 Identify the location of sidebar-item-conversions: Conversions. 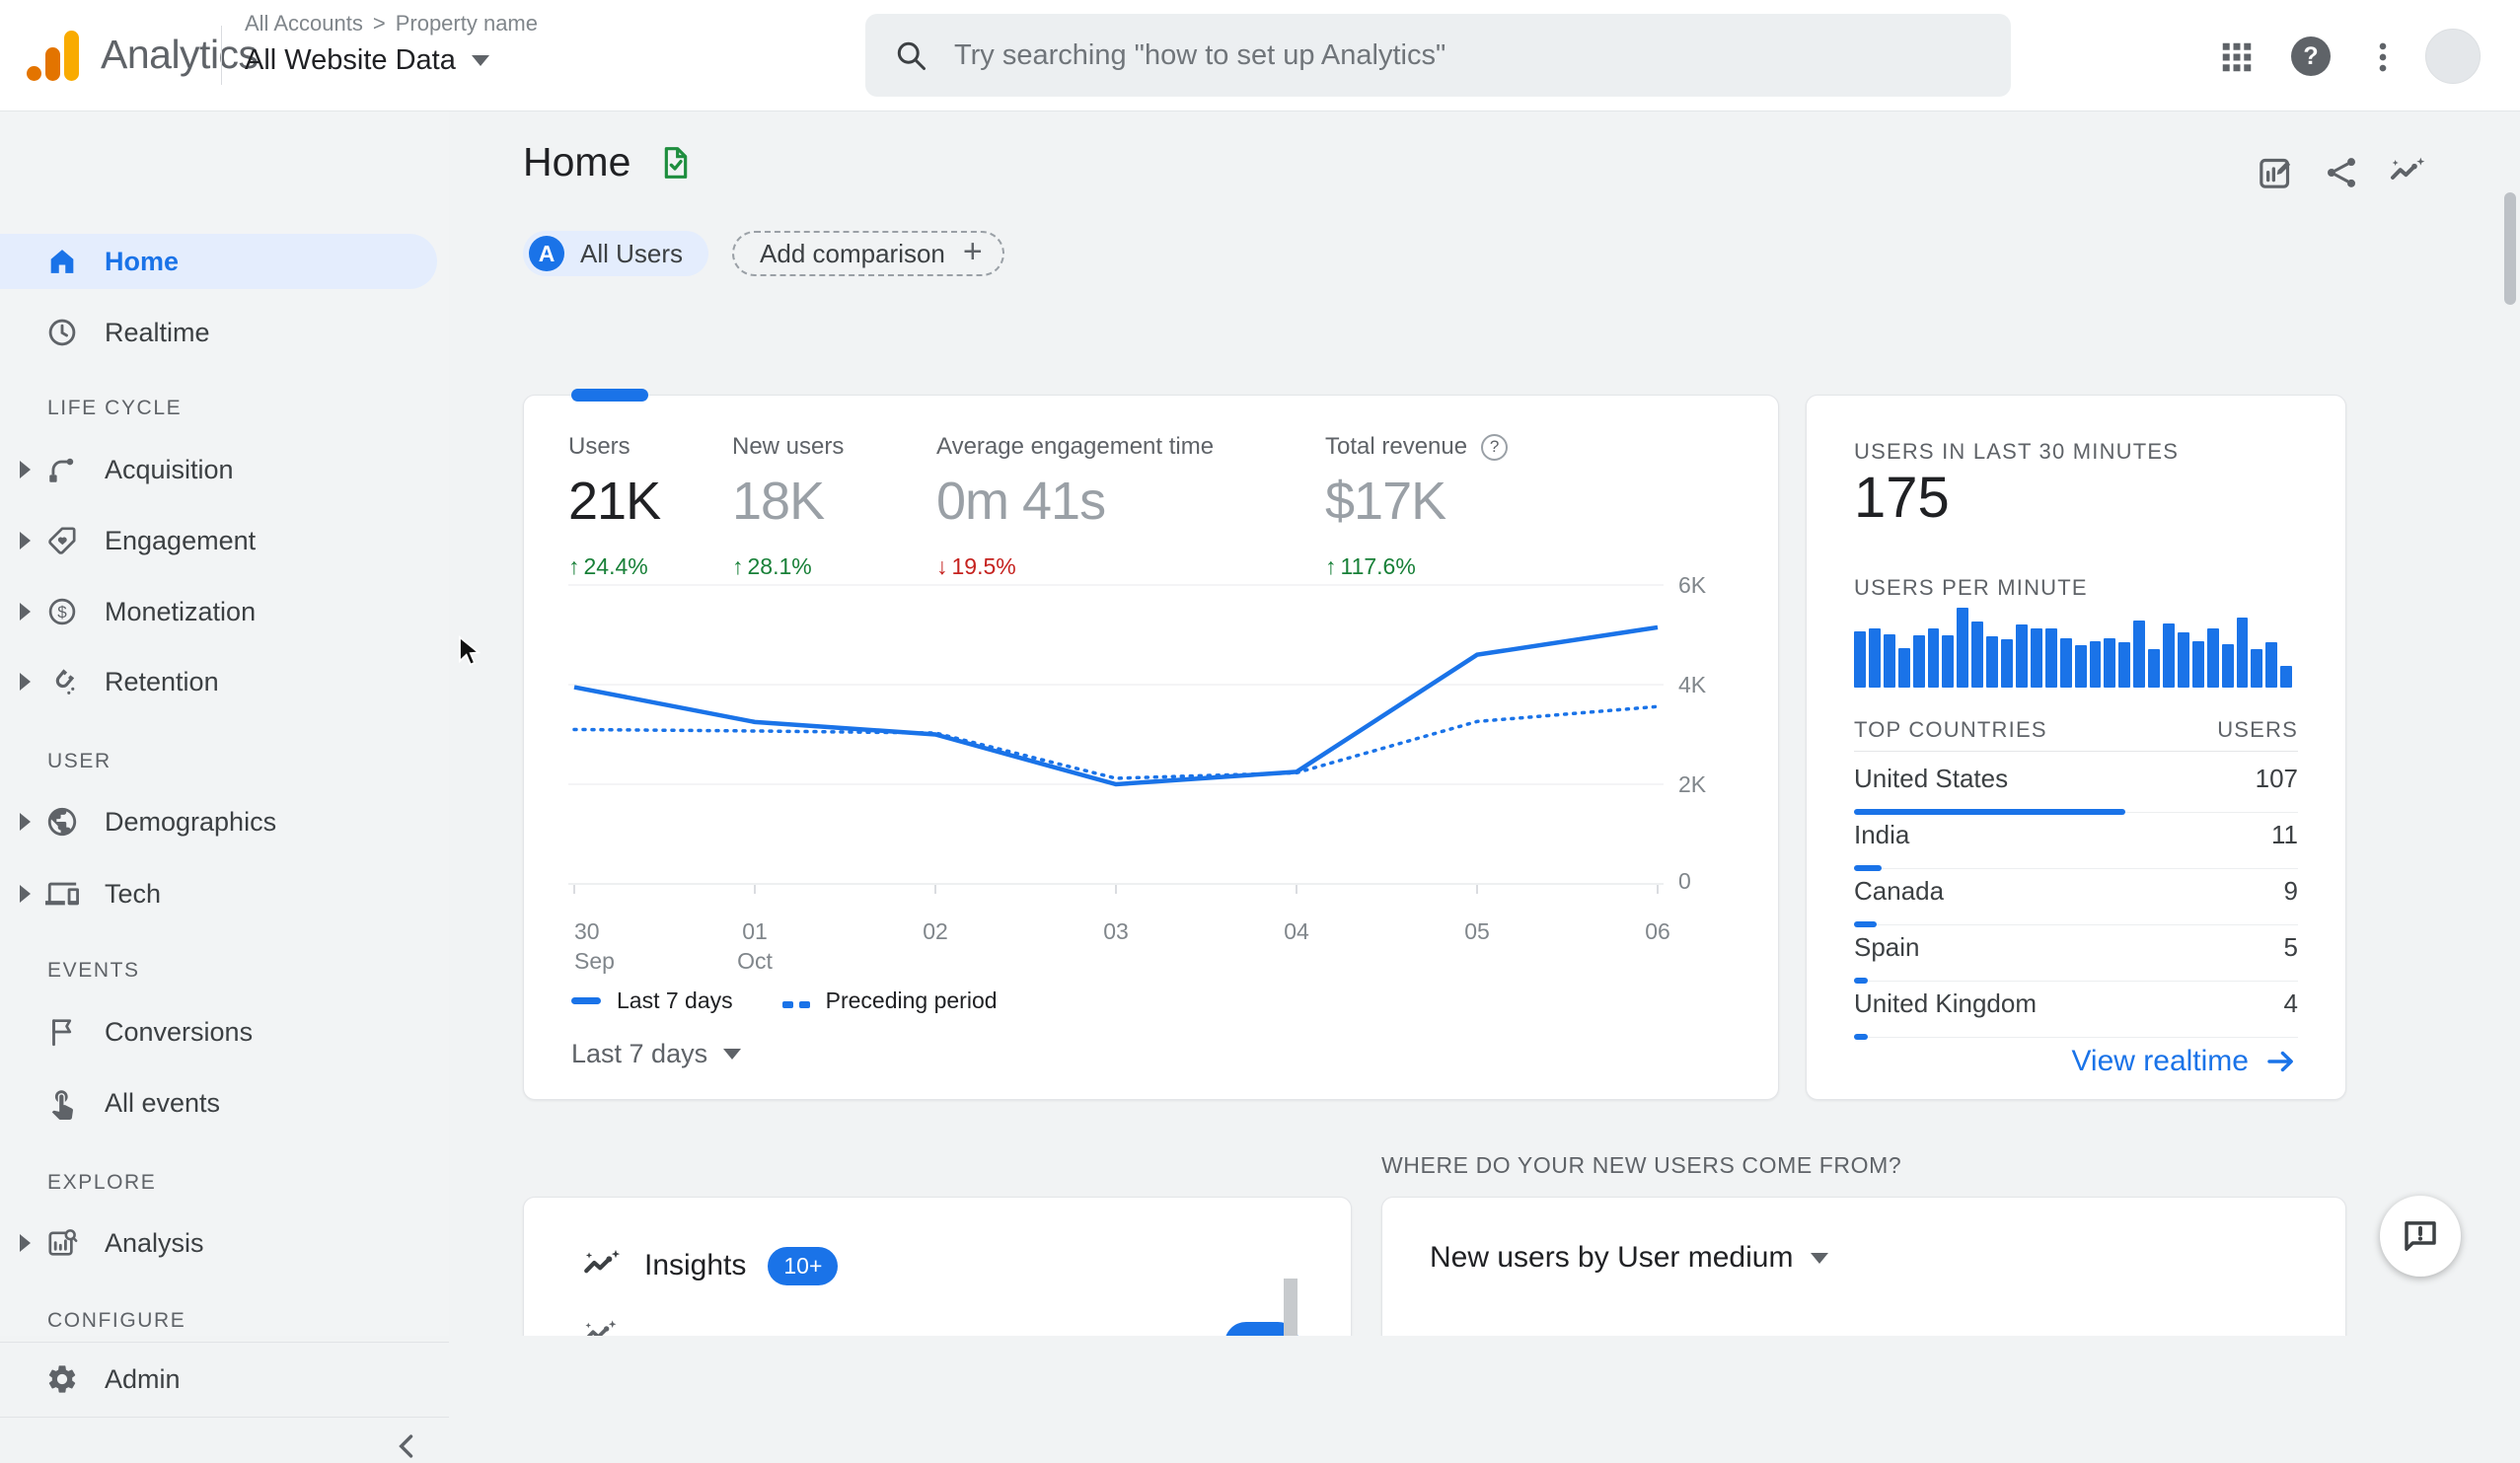
(218, 1032).